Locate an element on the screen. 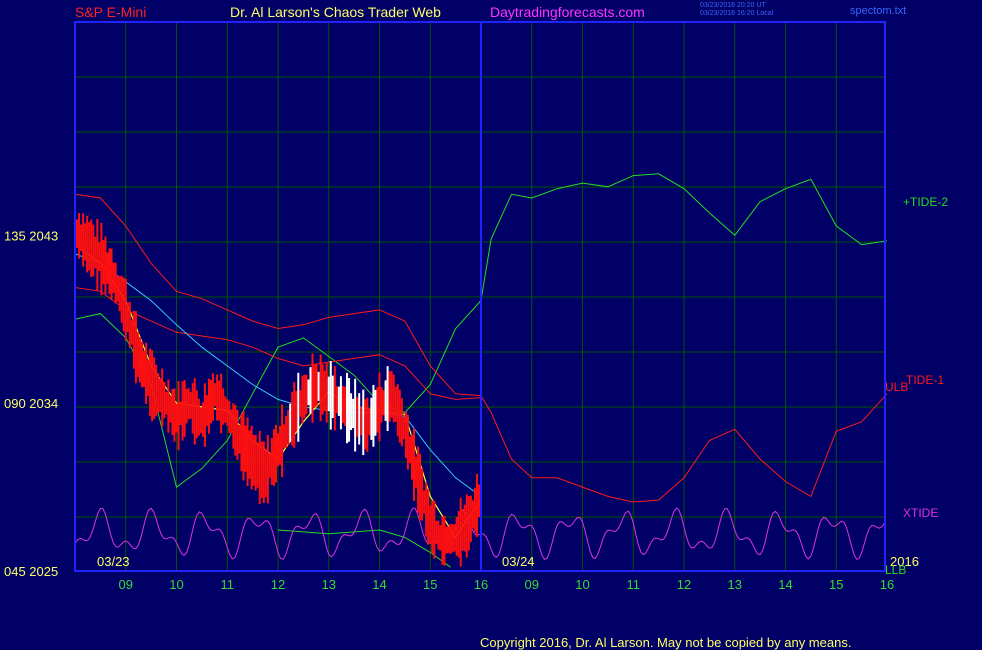 Image resolution: width=982 pixels, height=650 pixels. y-tick-label: 045 2025 is located at coordinates (31, 571).